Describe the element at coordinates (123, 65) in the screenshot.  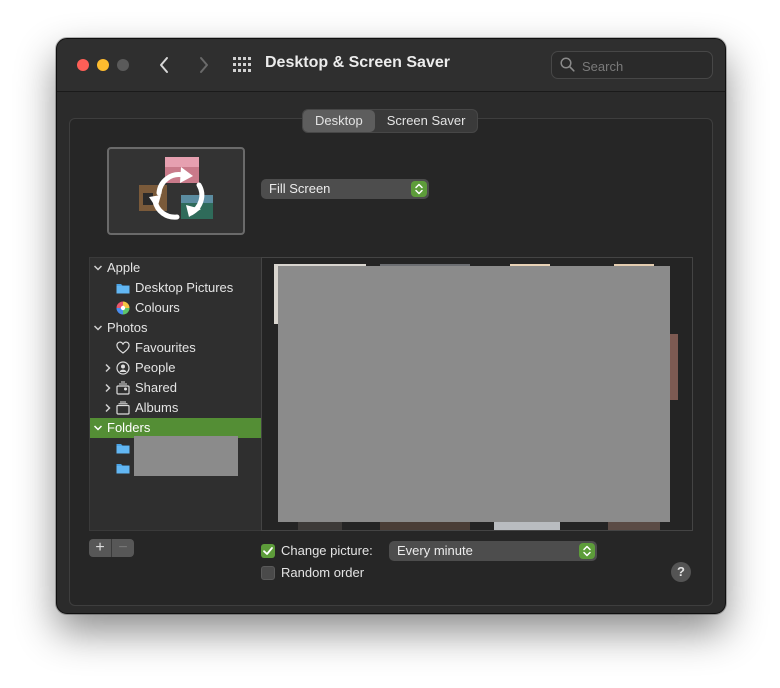
I see `zoom-window-button` at that location.